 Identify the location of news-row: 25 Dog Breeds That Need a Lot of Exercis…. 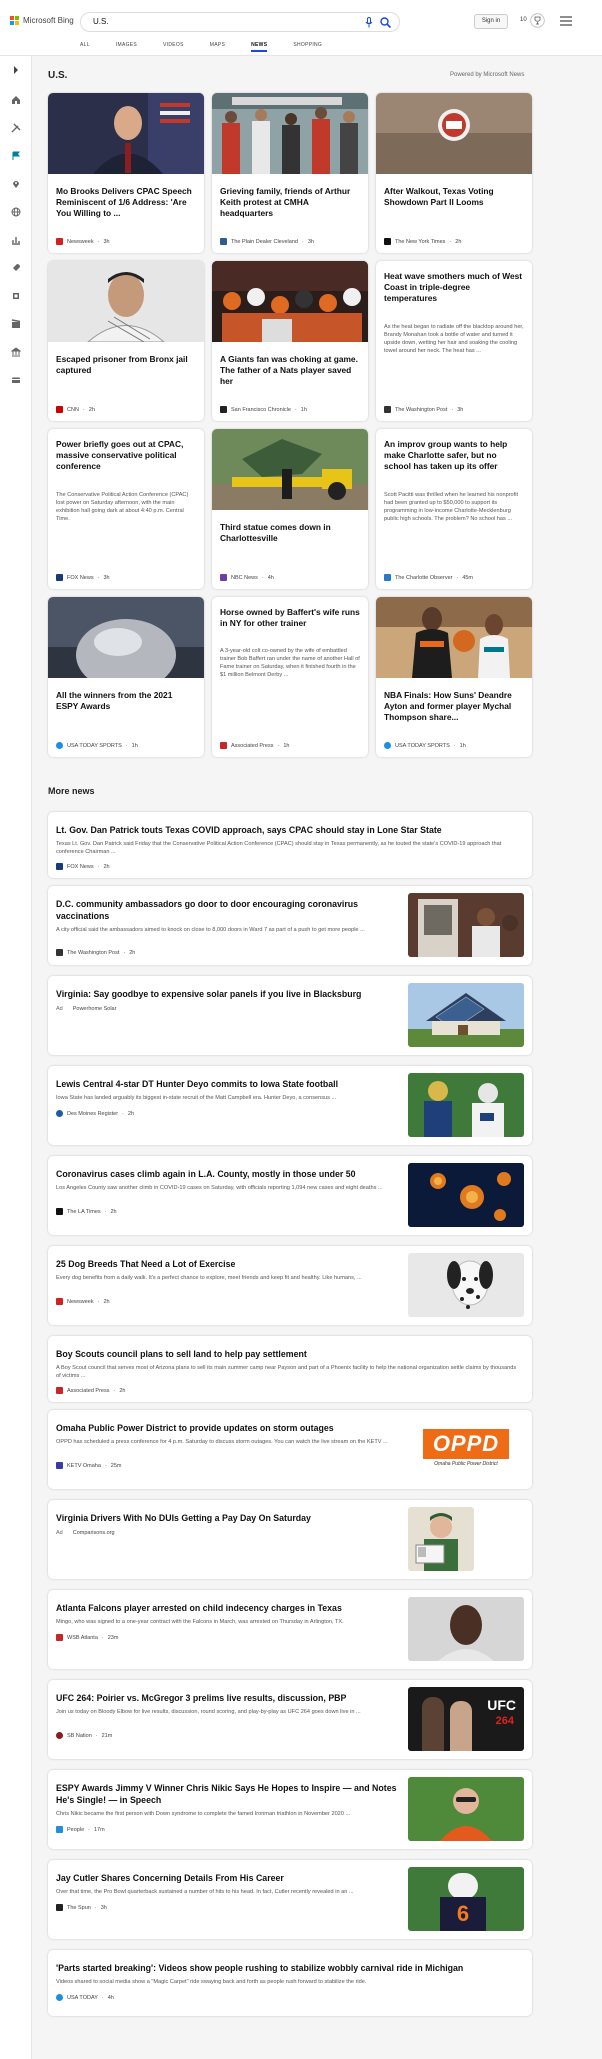
(290, 1285).